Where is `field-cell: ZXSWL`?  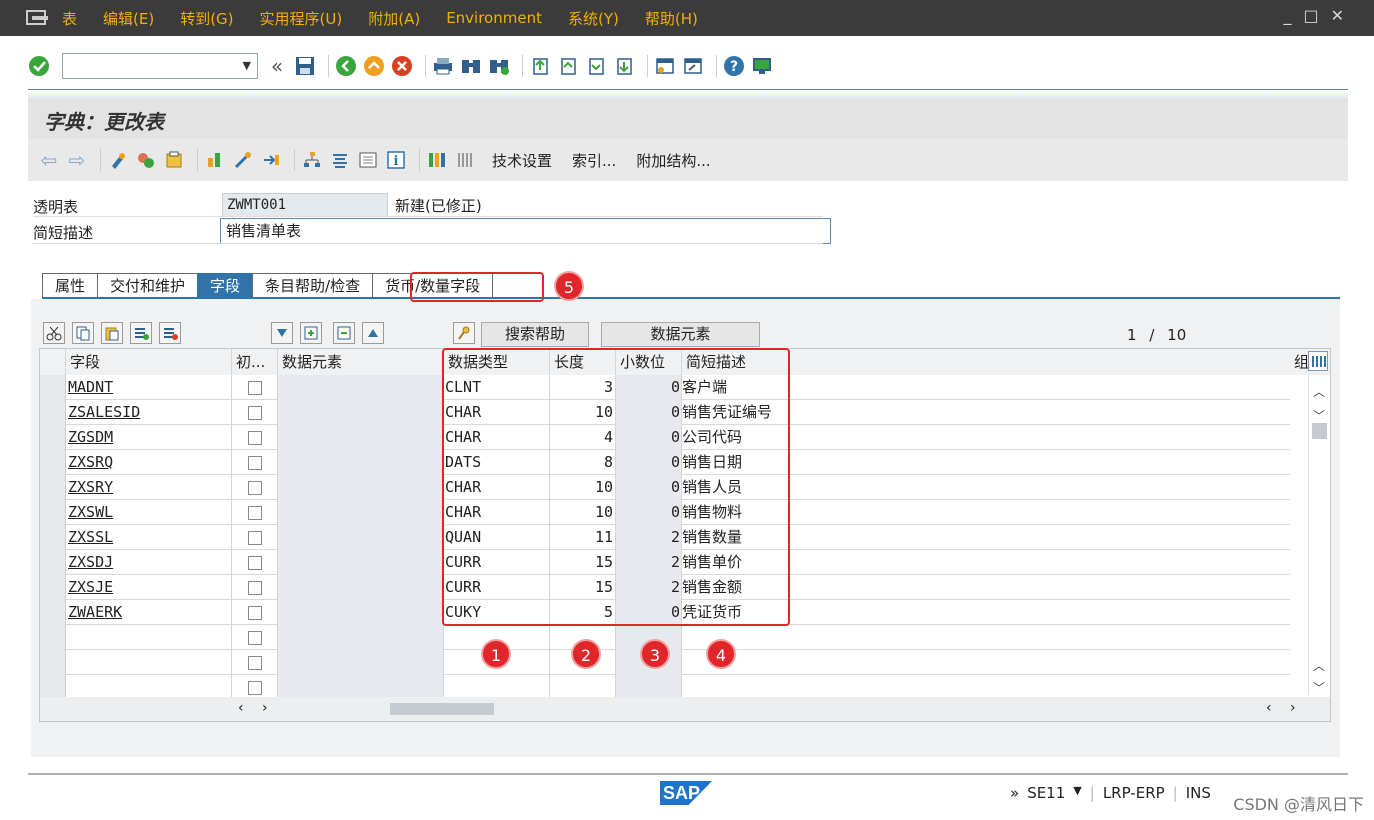
field-cell: ZXSWL is located at coordinates (149, 512).